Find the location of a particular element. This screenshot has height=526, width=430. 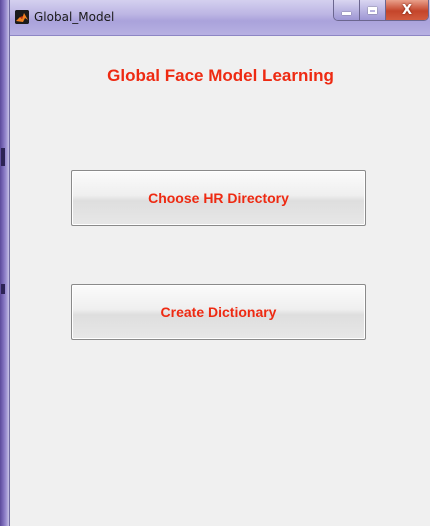

maximize-icon is located at coordinates (372, 10).